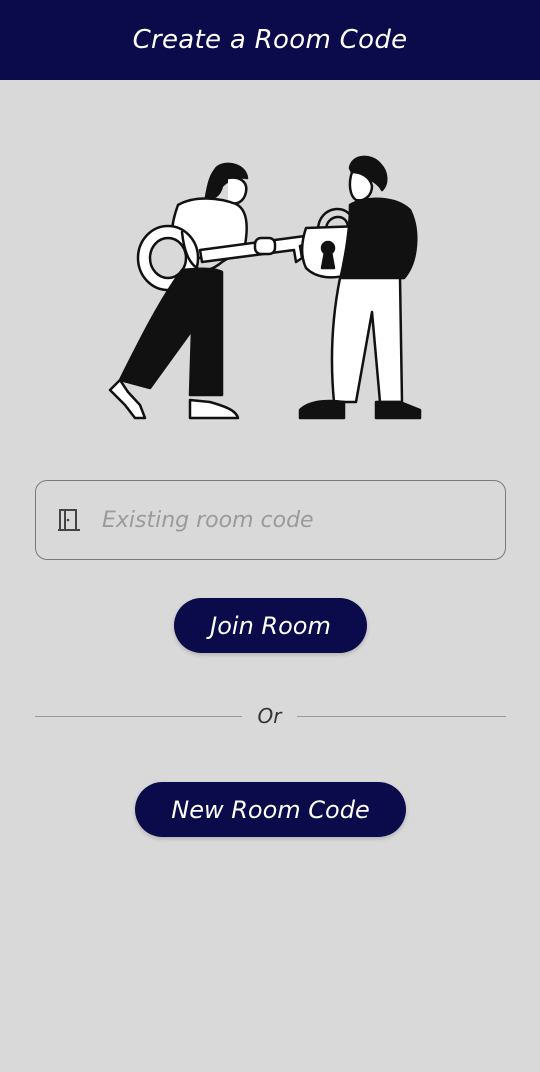 The width and height of the screenshot is (540, 1072). I want to click on key-lock-illustration, so click(265, 287).